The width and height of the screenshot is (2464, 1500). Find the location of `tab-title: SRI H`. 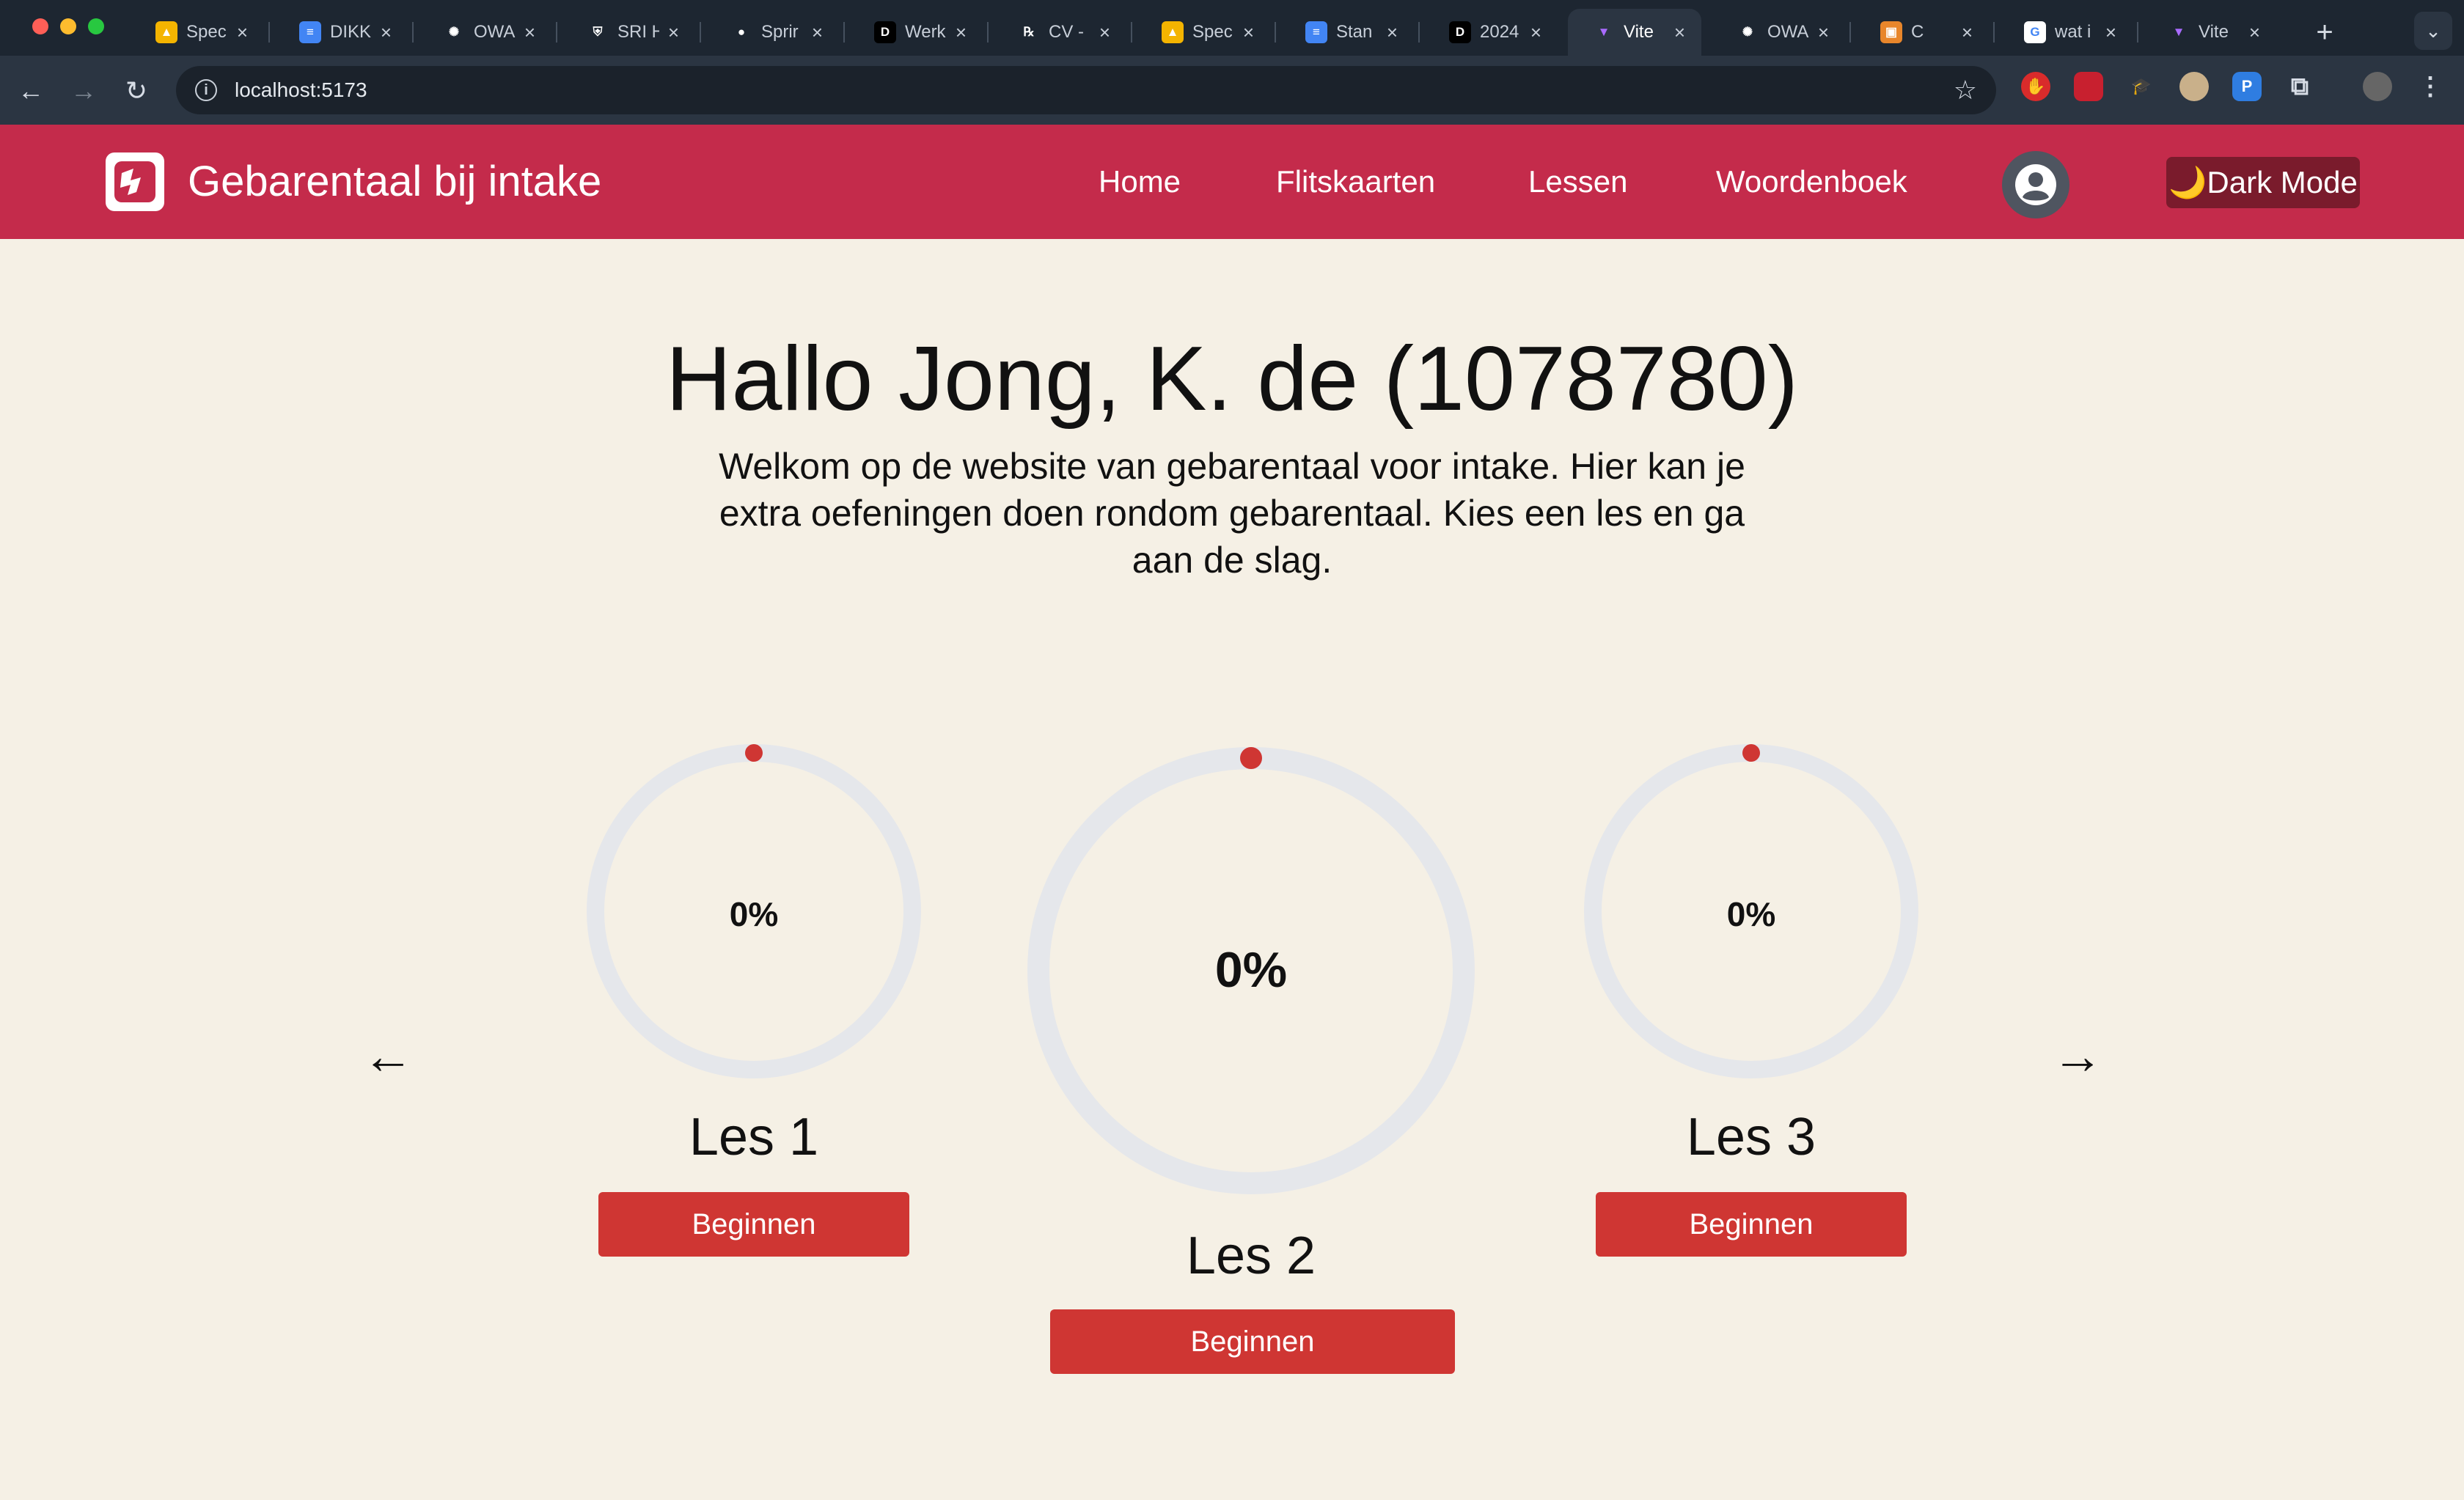

tab-title: SRI H is located at coordinates (638, 32).